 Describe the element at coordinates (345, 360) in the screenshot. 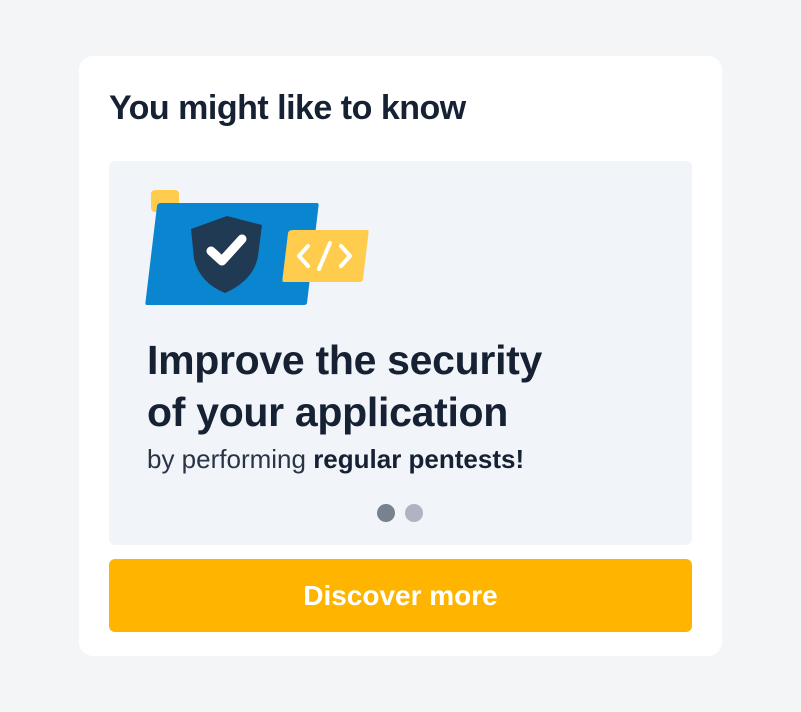

I see `promo-headline-line-1: Improve the security` at that location.